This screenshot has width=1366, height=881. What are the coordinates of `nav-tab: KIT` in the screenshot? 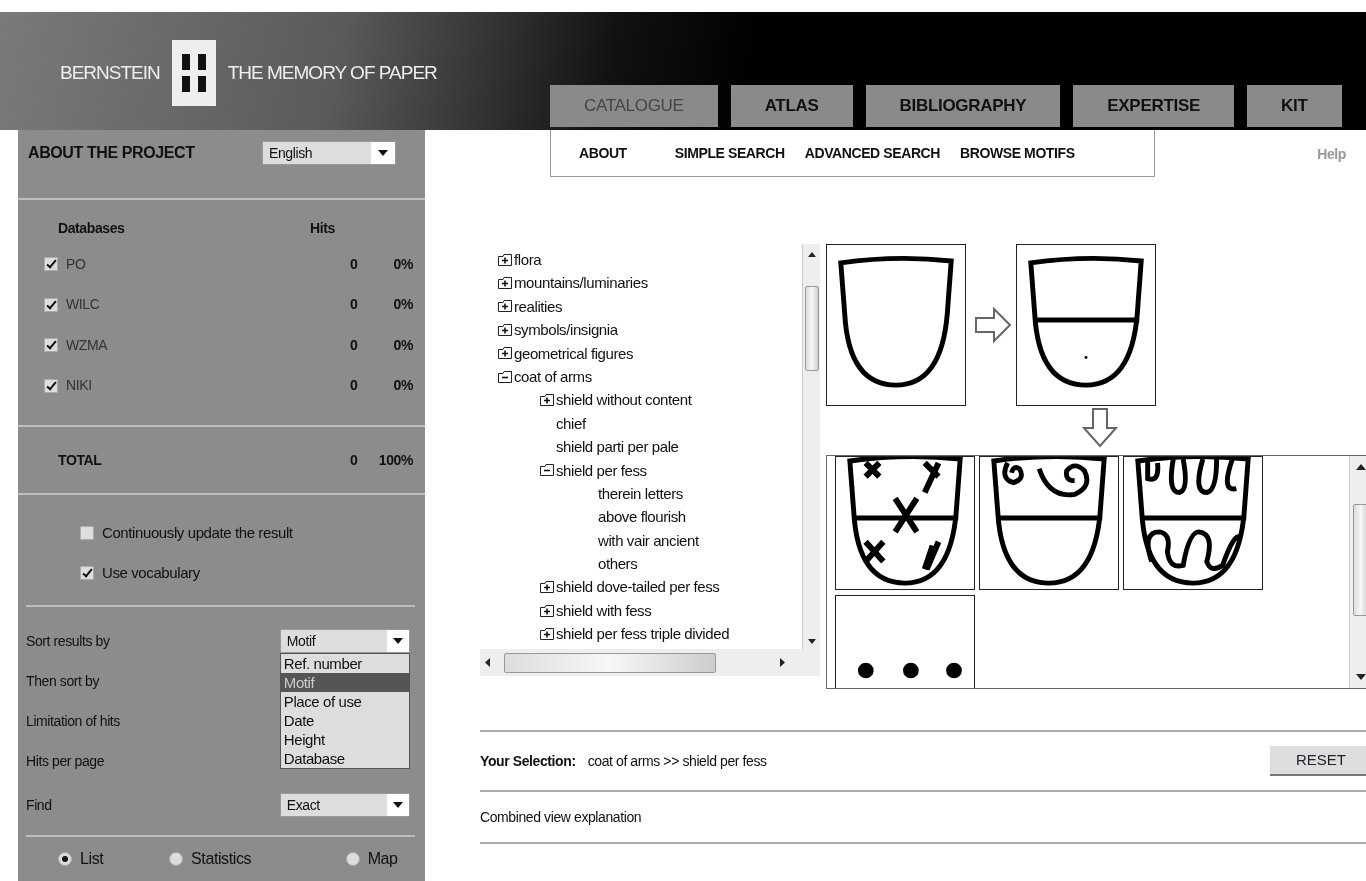 It's located at (1294, 106).